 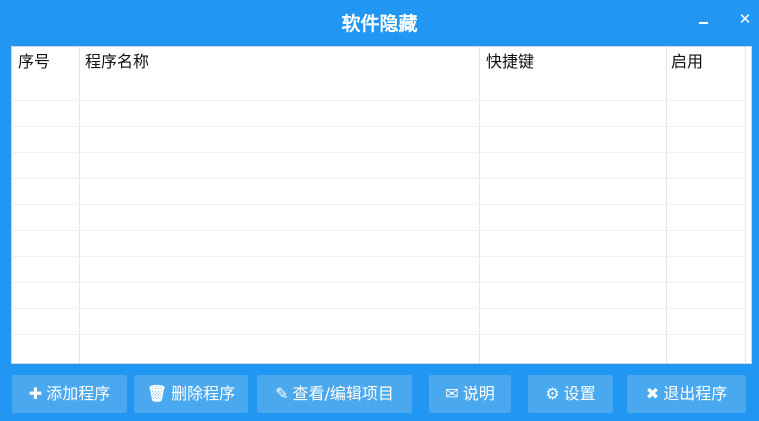 I want to click on header-index: 序号, so click(x=34, y=62).